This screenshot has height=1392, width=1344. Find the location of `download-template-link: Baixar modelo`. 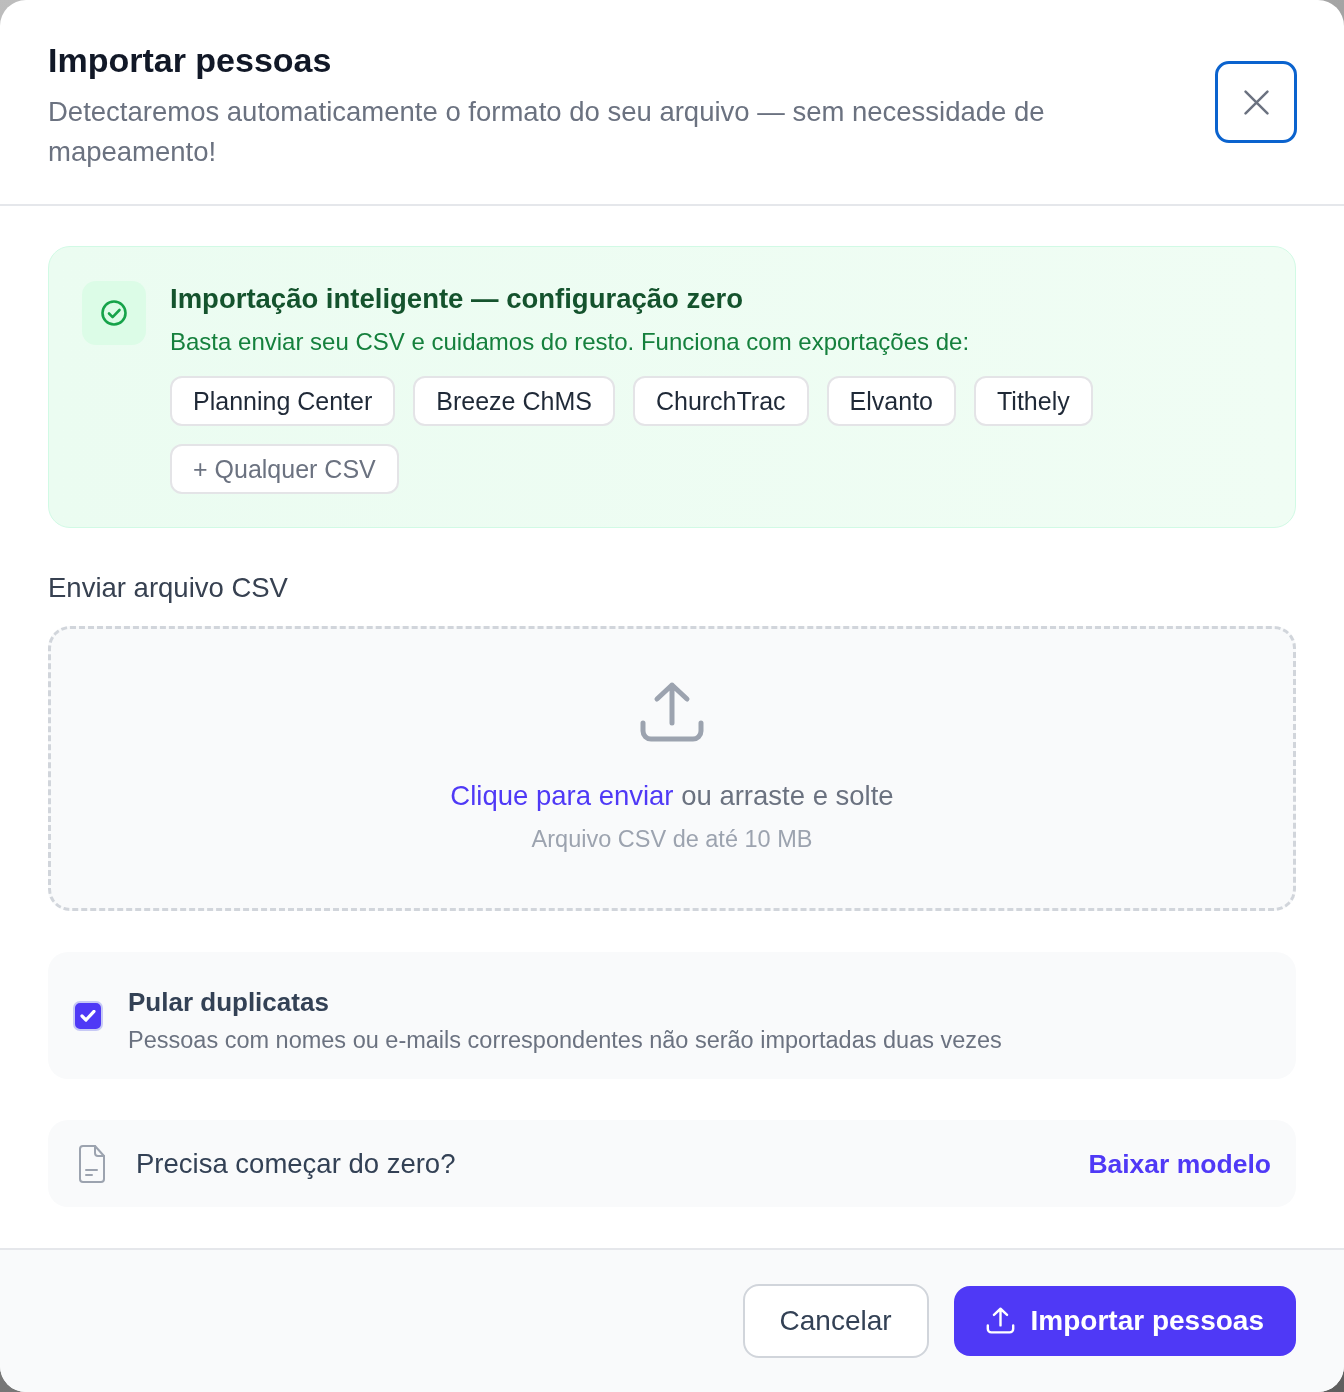

download-template-link: Baixar modelo is located at coordinates (1179, 1163).